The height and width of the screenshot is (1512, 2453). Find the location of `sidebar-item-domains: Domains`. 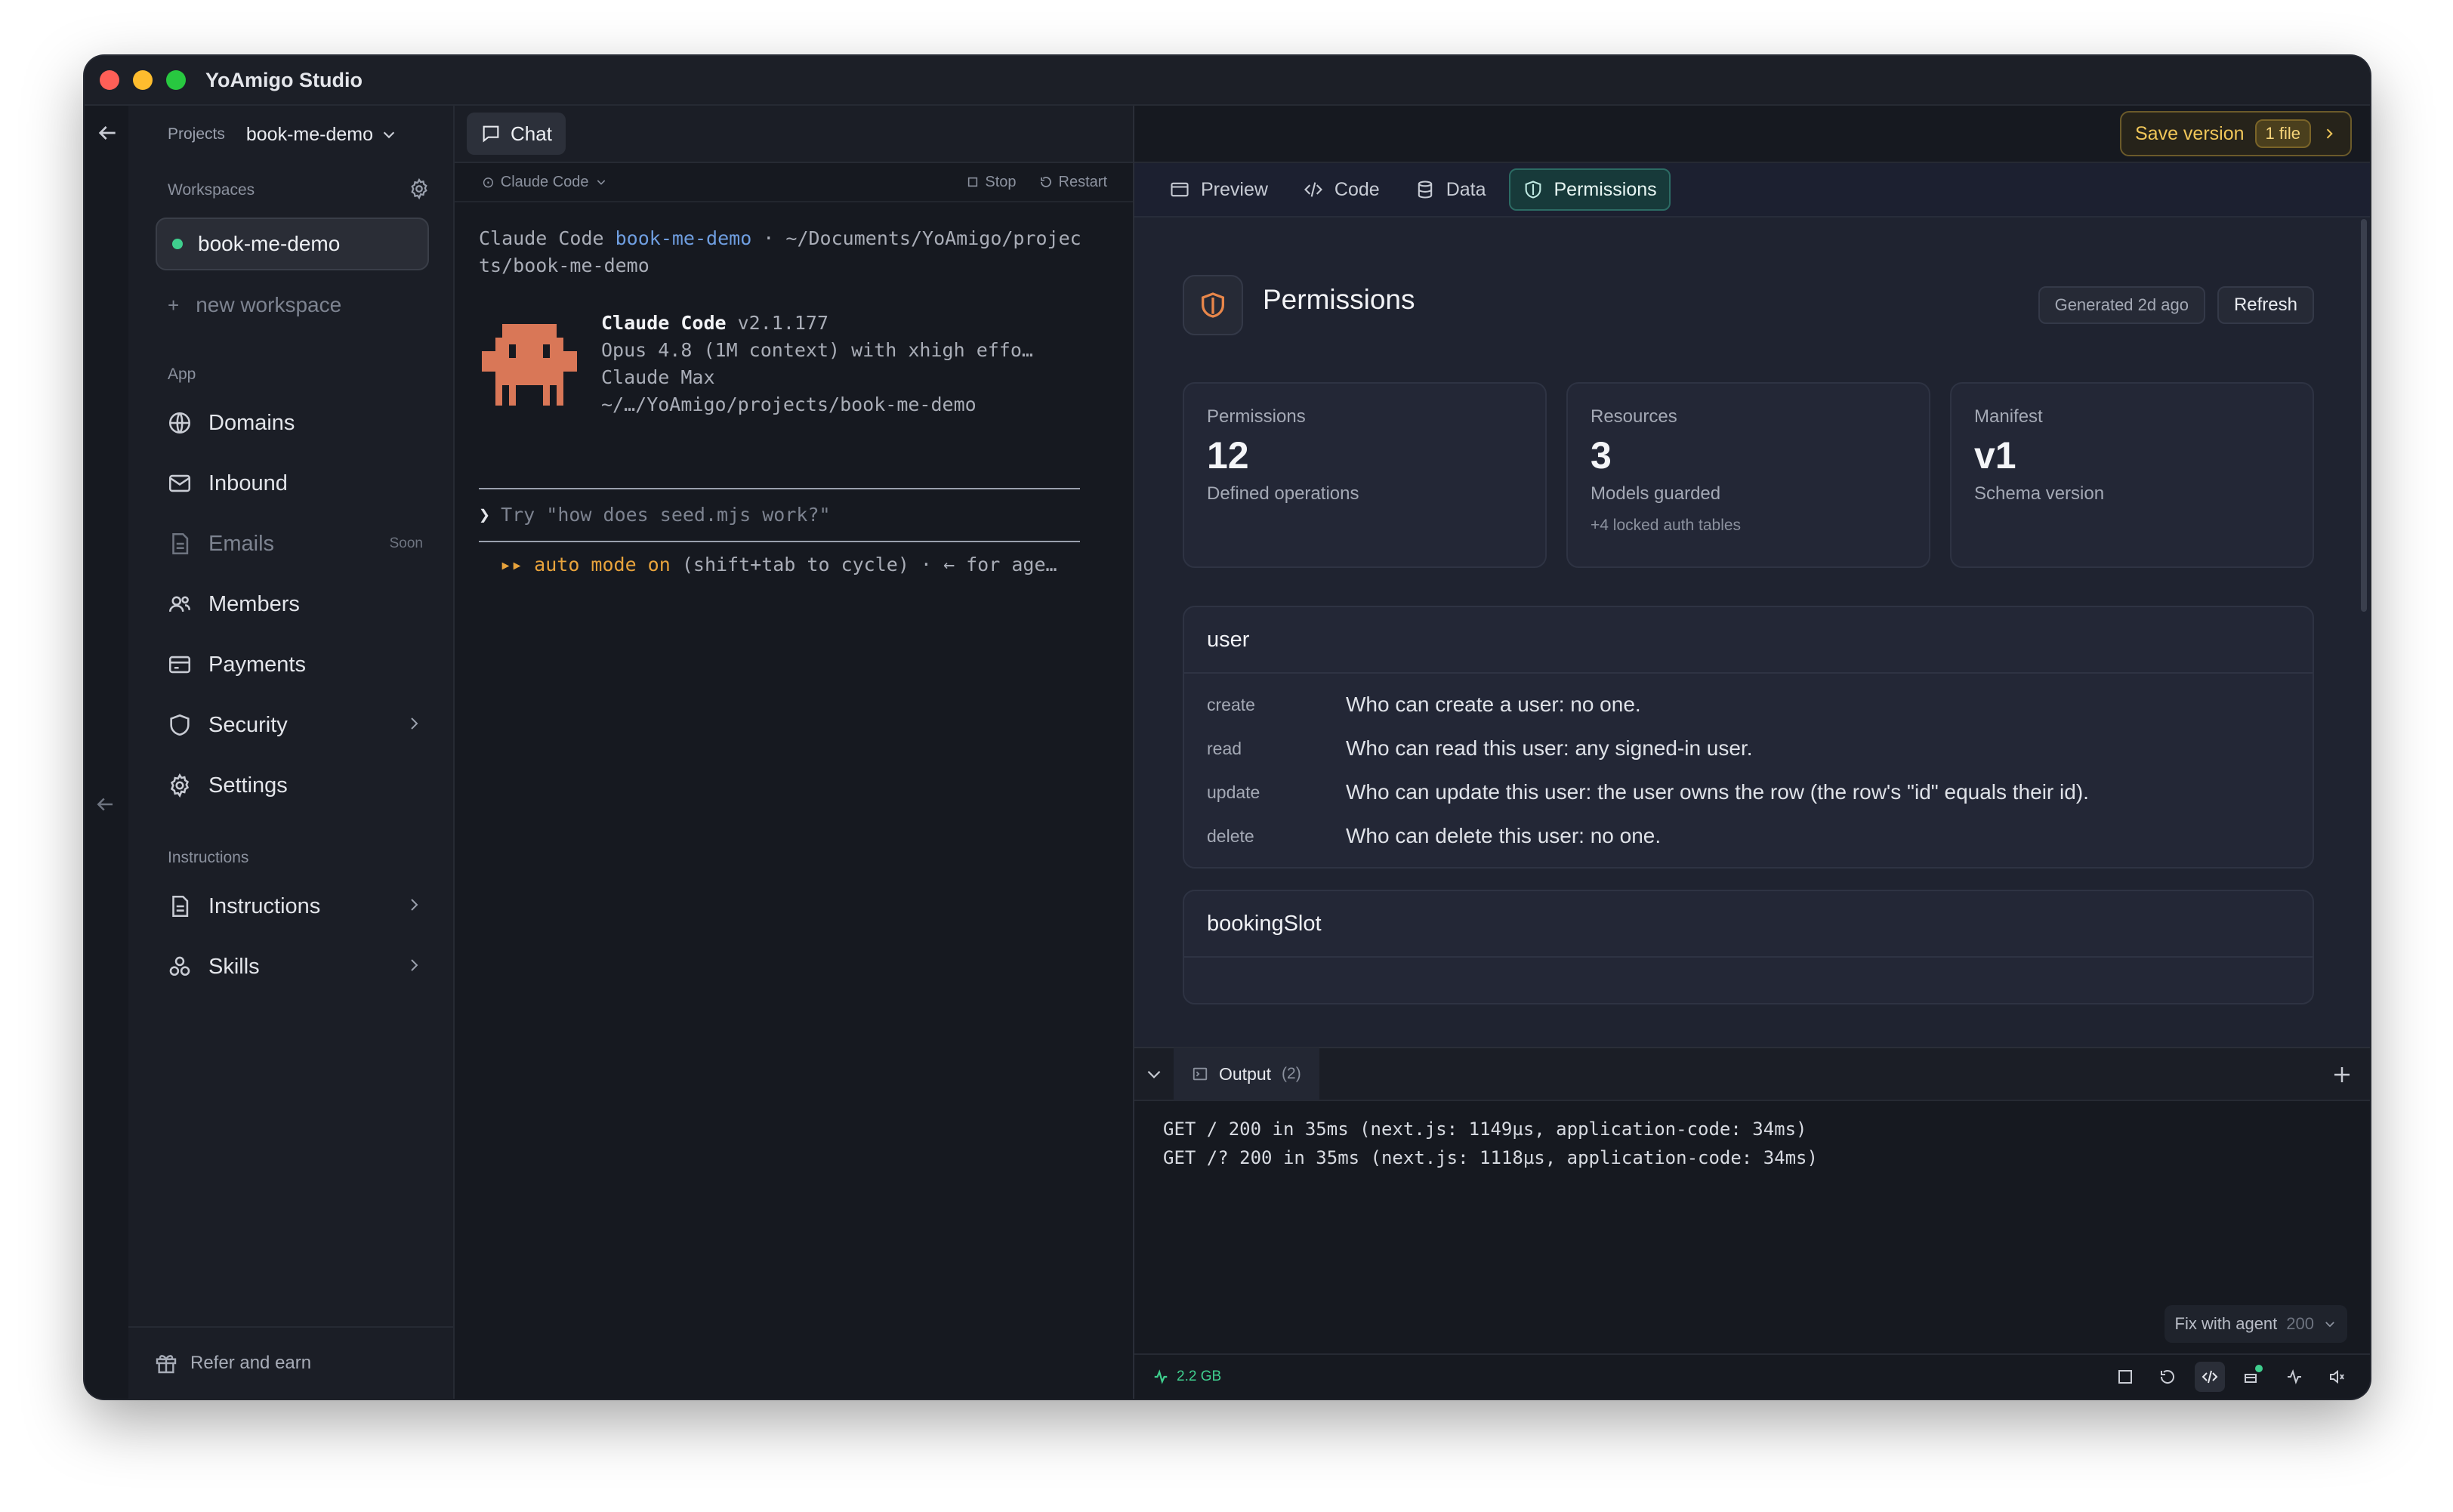

sidebar-item-domains: Domains is located at coordinates (290, 423).